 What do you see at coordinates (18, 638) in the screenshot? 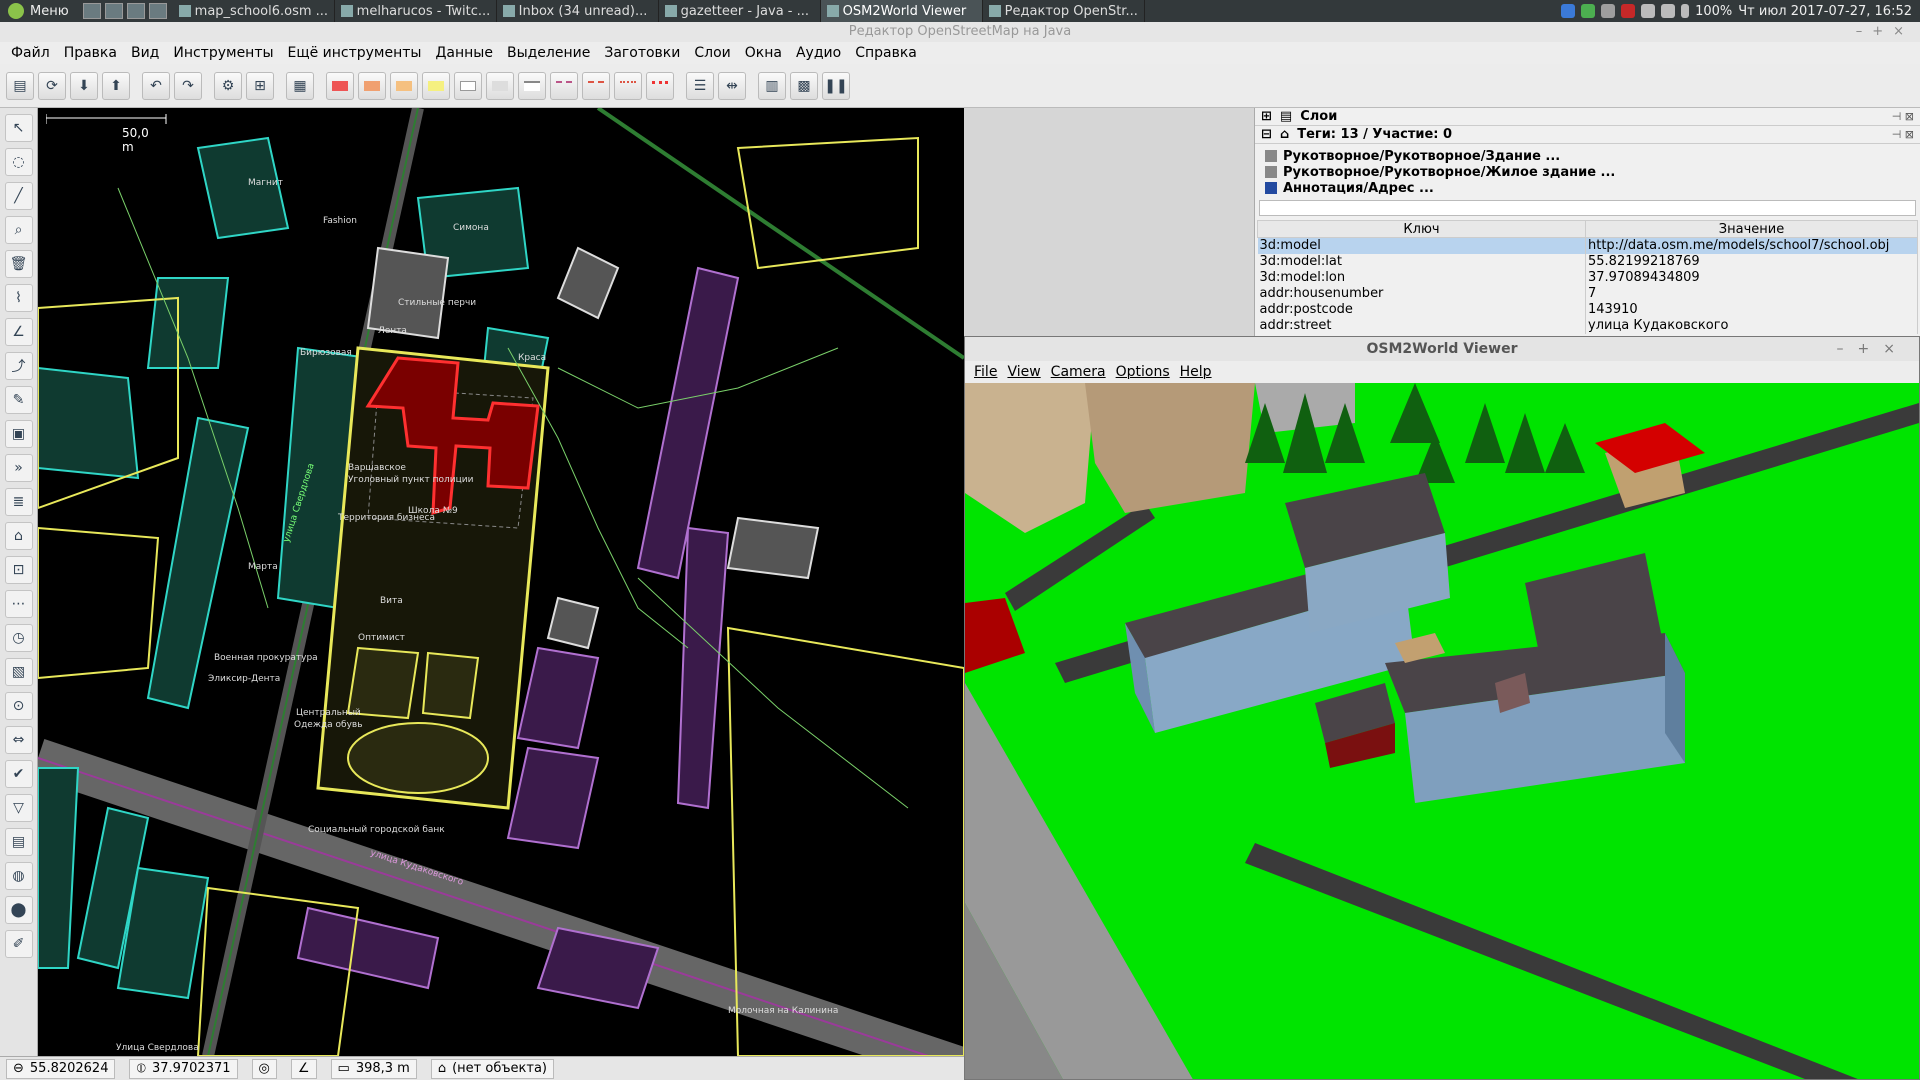
I see `history-toggle: ◷` at bounding box center [18, 638].